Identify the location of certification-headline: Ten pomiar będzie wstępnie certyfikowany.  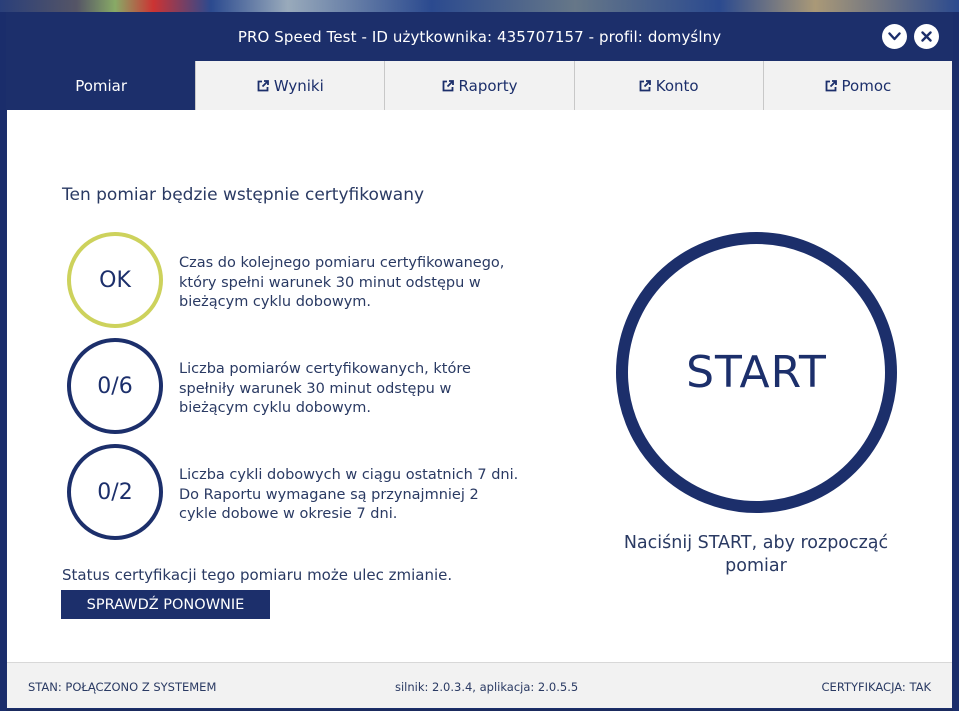
(243, 195).